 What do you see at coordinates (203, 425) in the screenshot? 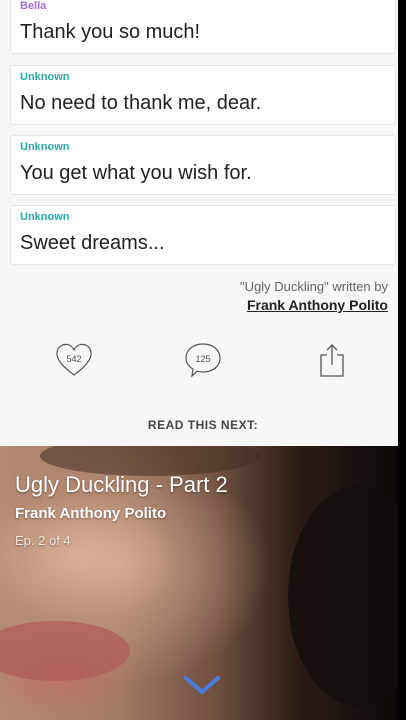
I see `read-next-heading: READ THIS NEXT:` at bounding box center [203, 425].